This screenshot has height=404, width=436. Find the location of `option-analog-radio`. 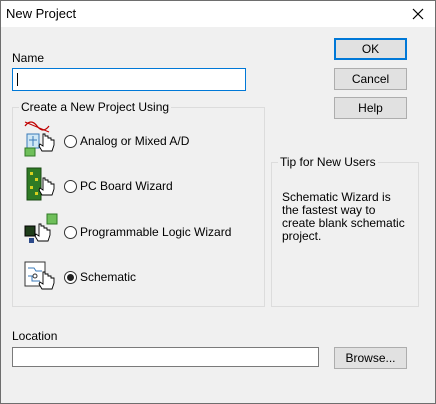

option-analog-radio is located at coordinates (70, 141).